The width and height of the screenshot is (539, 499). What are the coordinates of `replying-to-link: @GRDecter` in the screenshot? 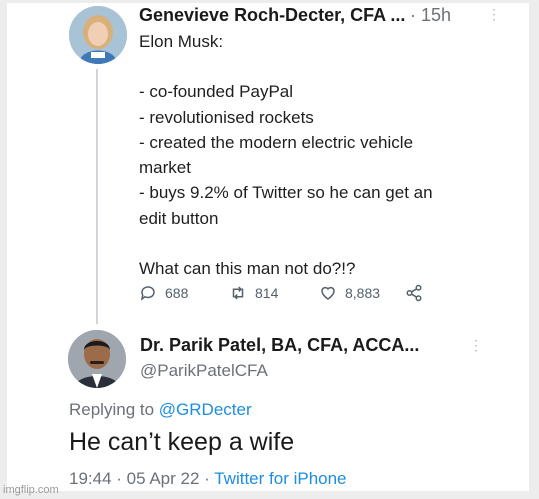 It's located at (205, 409).